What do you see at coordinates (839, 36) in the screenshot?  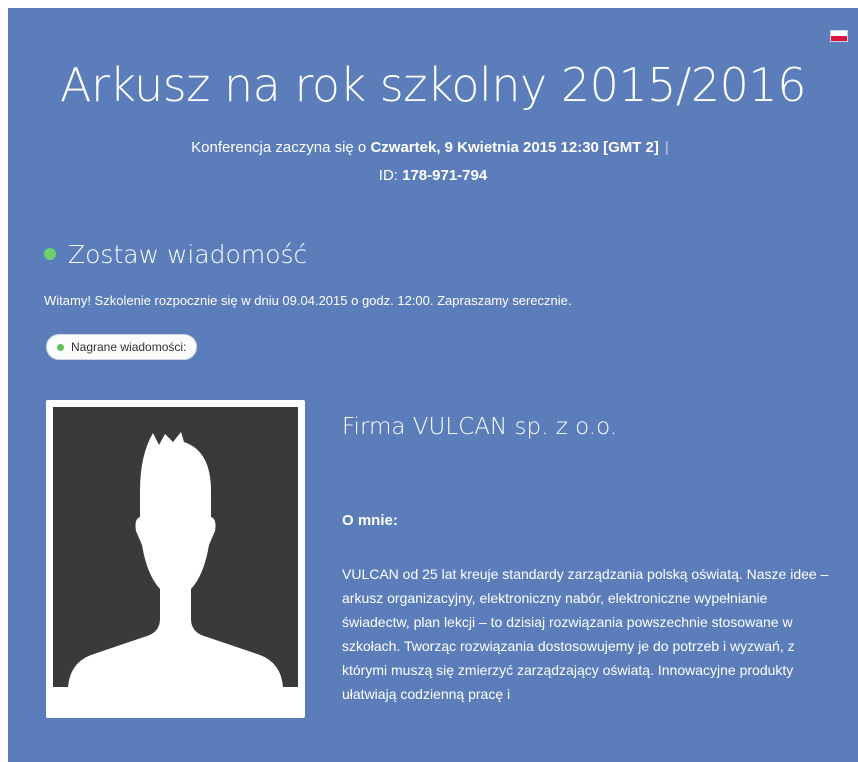 I see `poland-flag-icon` at bounding box center [839, 36].